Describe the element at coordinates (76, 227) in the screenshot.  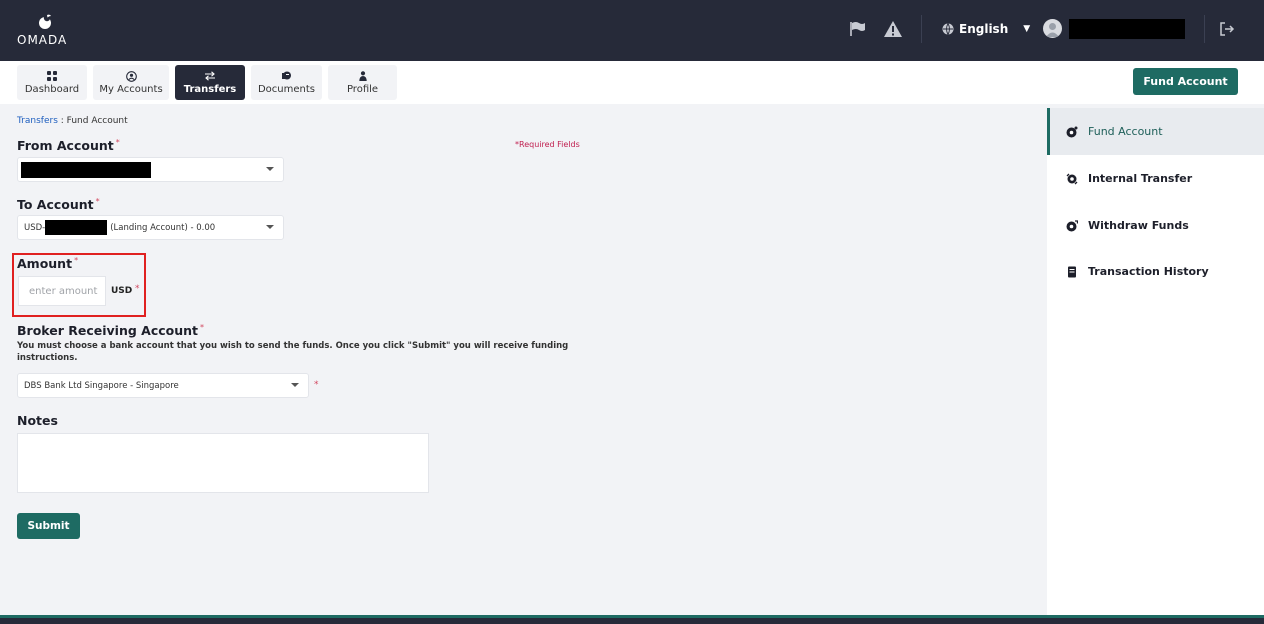
I see `to-account-redacted-number` at that location.